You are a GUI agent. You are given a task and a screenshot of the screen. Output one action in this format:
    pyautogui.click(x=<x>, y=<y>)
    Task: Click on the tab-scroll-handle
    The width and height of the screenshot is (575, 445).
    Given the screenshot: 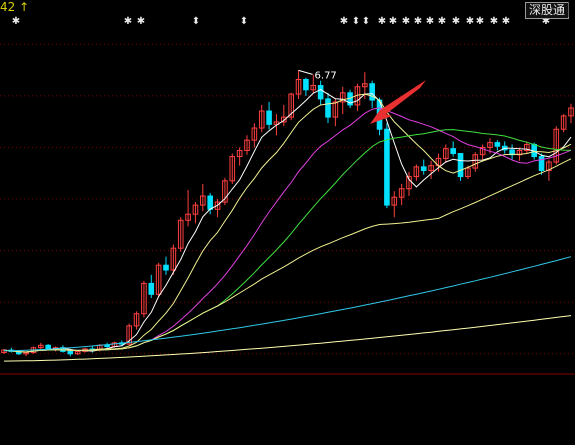 What is the action you would take?
    pyautogui.click(x=571, y=9)
    